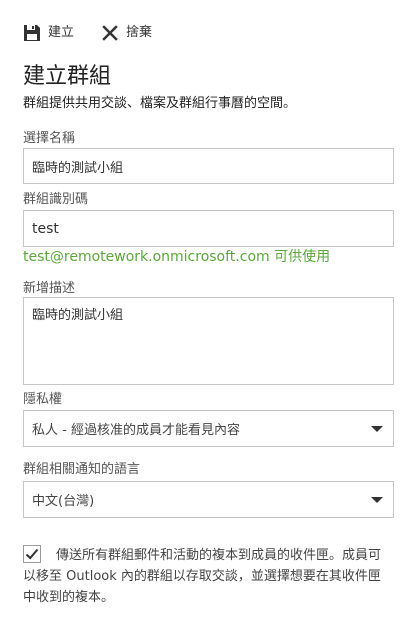 The image size is (411, 622). What do you see at coordinates (139, 32) in the screenshot?
I see `discard-button-label: 捨棄` at bounding box center [139, 32].